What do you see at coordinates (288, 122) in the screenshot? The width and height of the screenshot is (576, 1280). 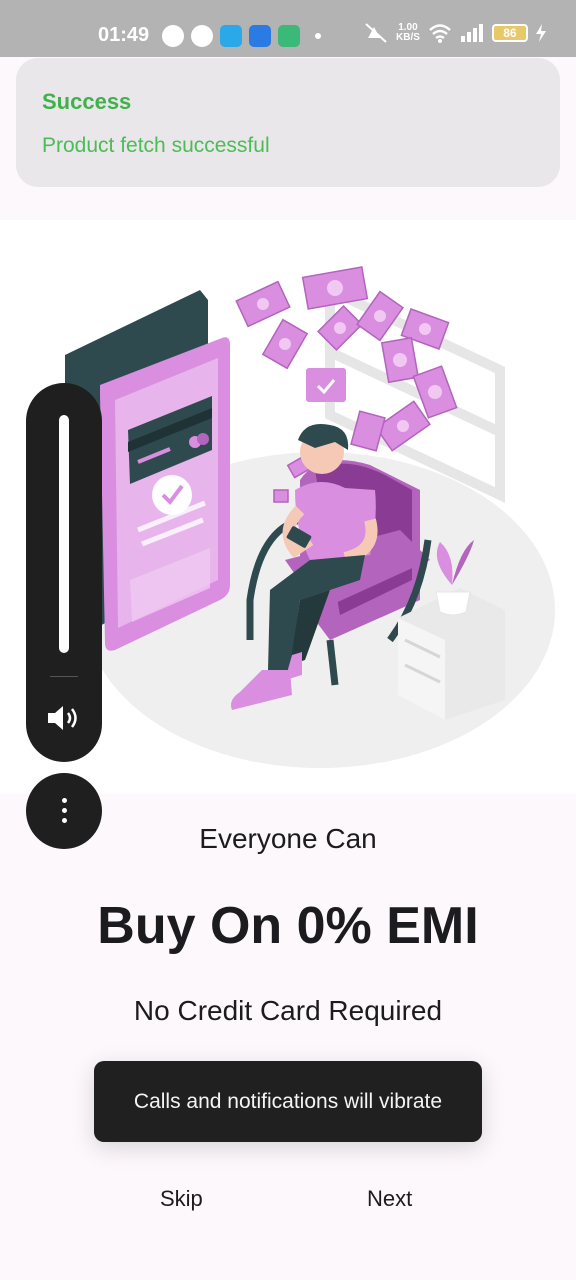 I see `success-snackbar: Success Product fetch successful` at bounding box center [288, 122].